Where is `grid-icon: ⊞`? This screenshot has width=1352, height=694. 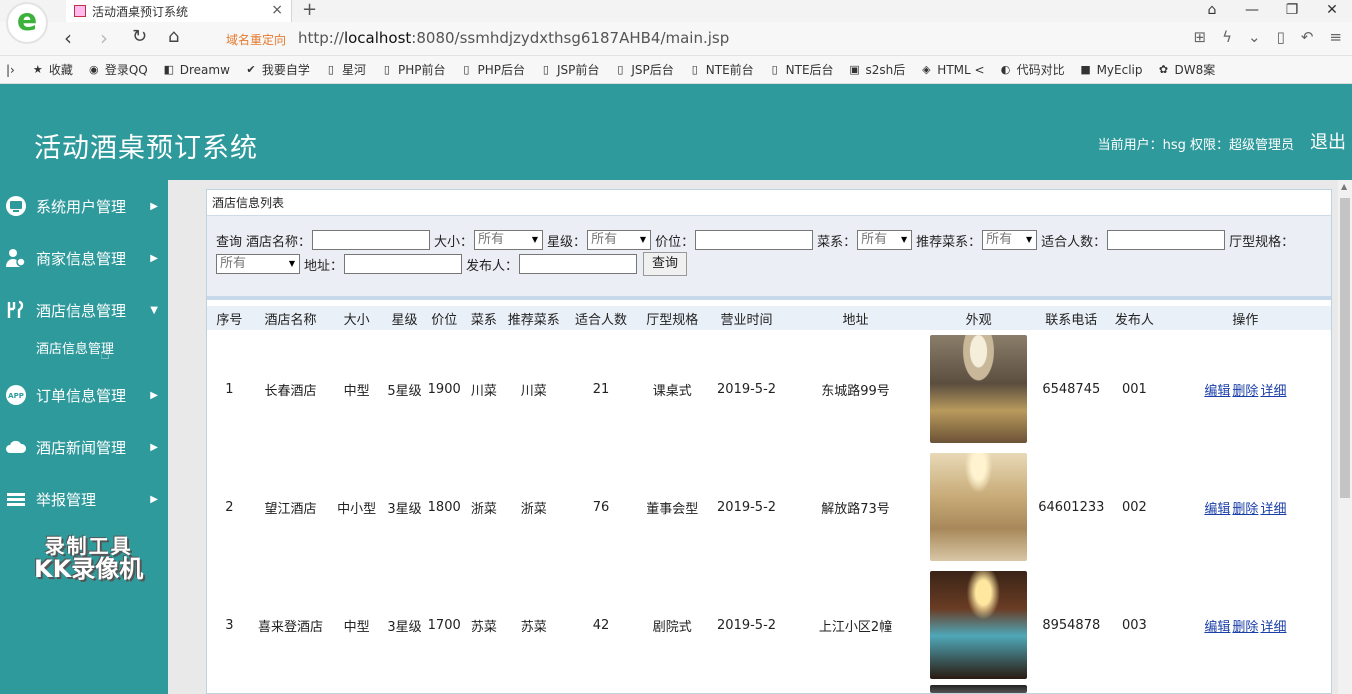
grid-icon: ⊞ is located at coordinates (1200, 37).